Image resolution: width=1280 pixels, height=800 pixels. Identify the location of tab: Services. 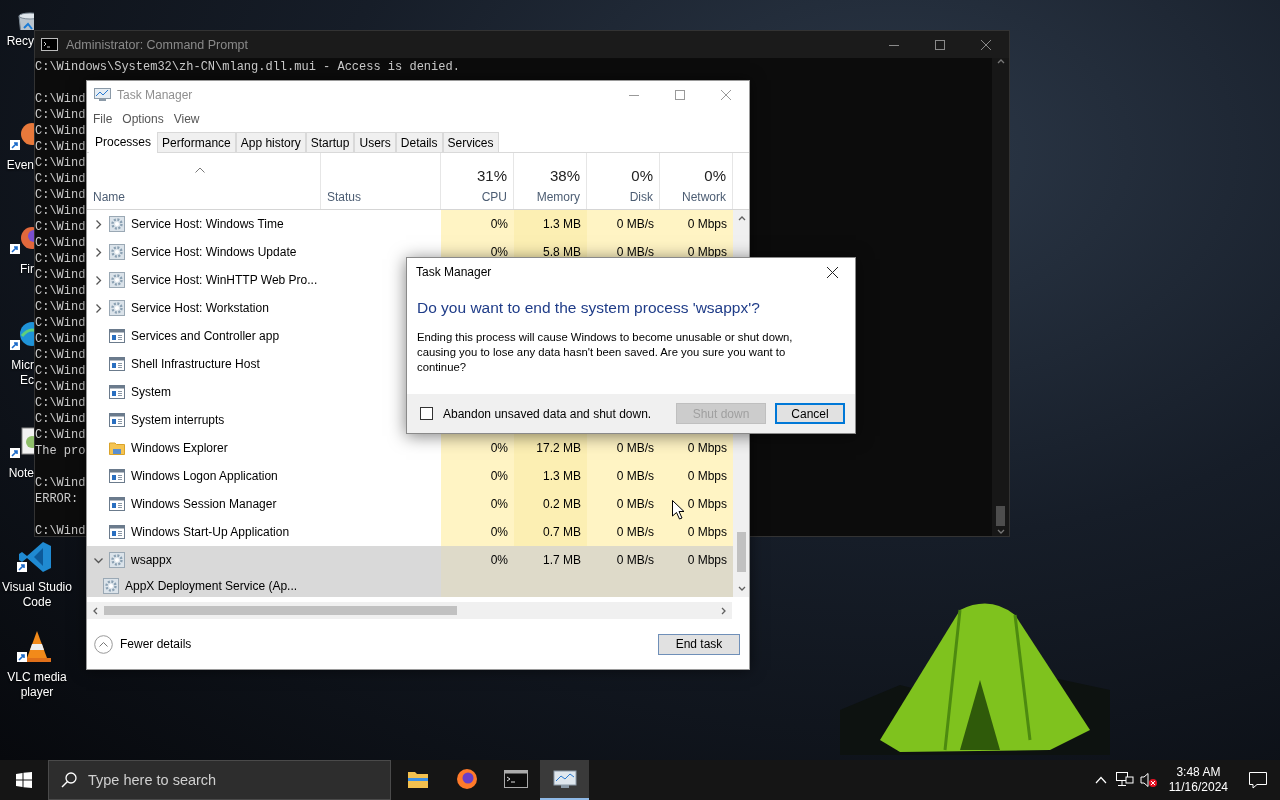
(470, 142).